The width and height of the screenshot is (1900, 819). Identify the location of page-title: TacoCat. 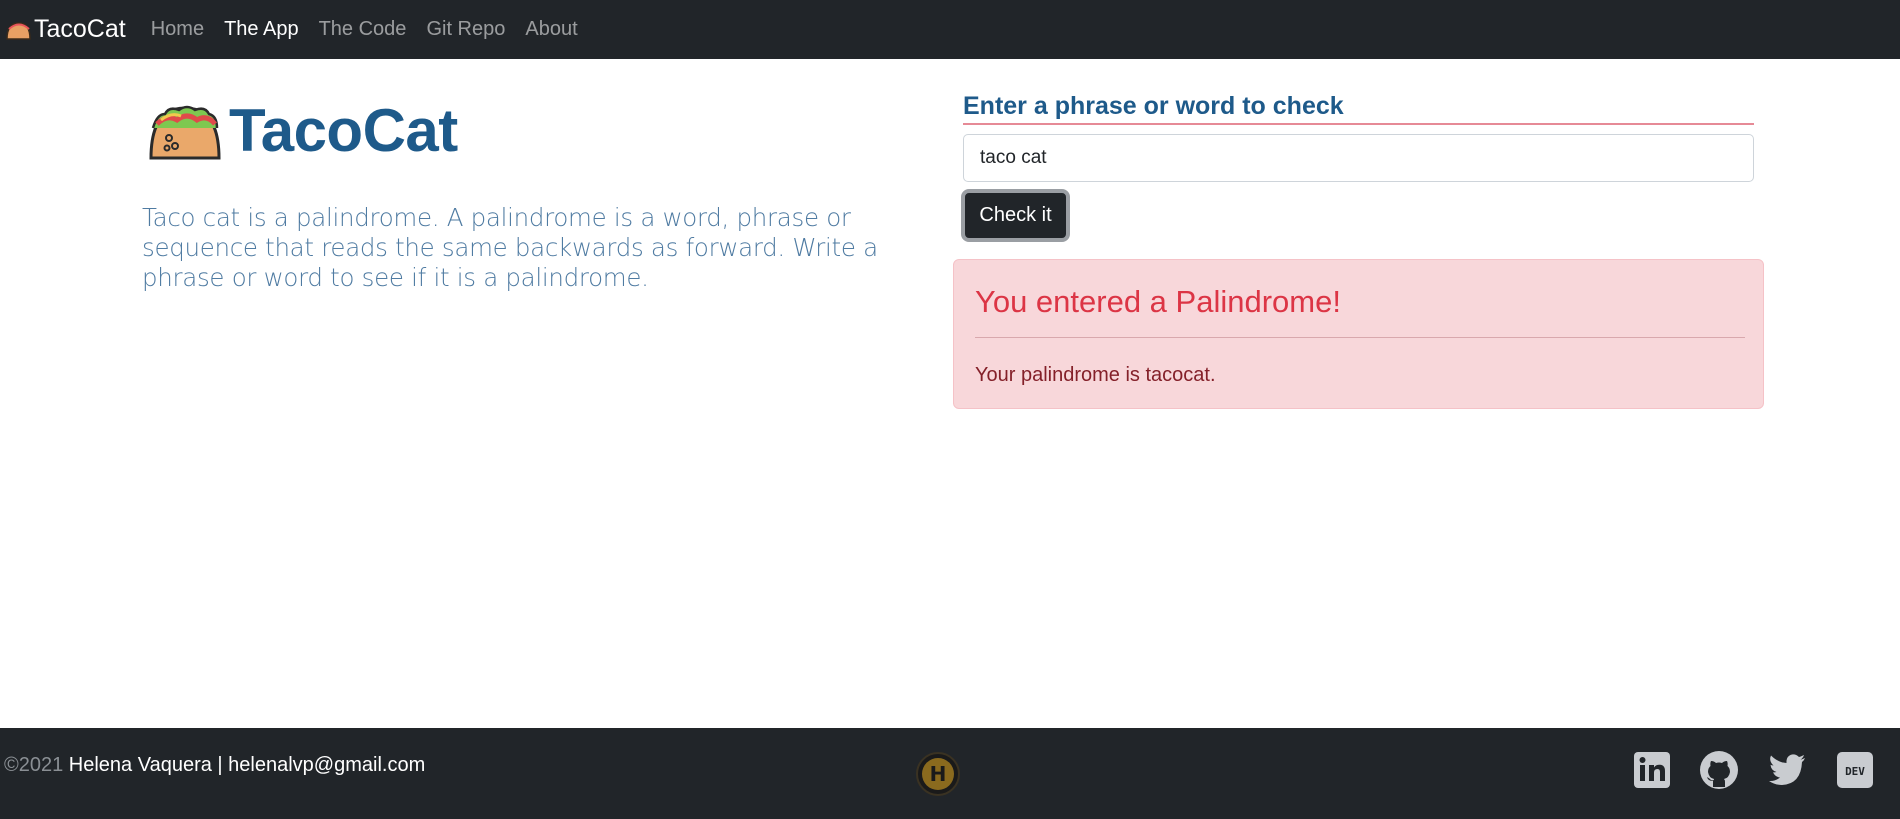
(302, 130).